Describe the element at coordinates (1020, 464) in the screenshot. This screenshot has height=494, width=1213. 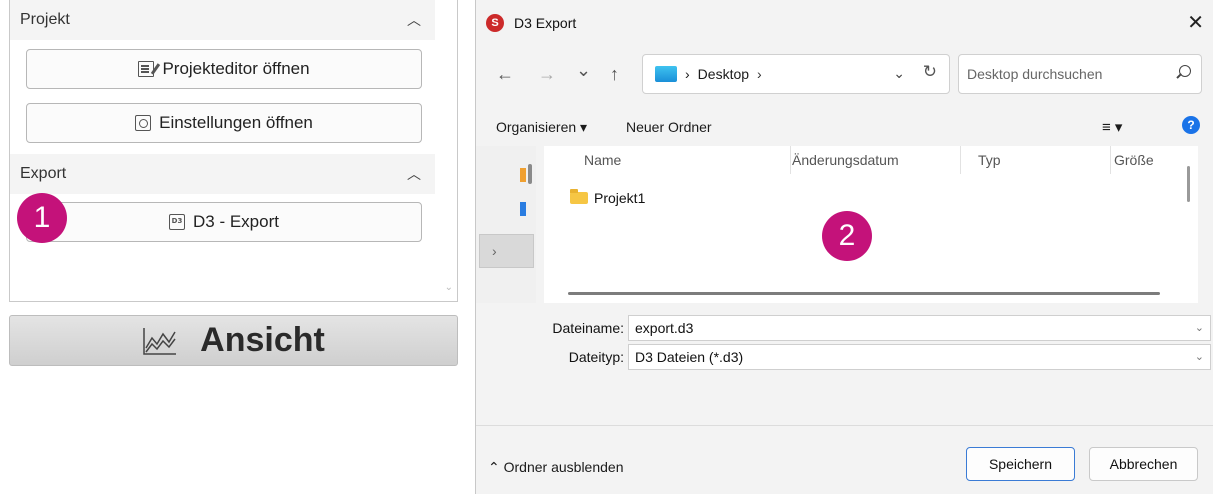
I see `save-button: Speichern` at that location.